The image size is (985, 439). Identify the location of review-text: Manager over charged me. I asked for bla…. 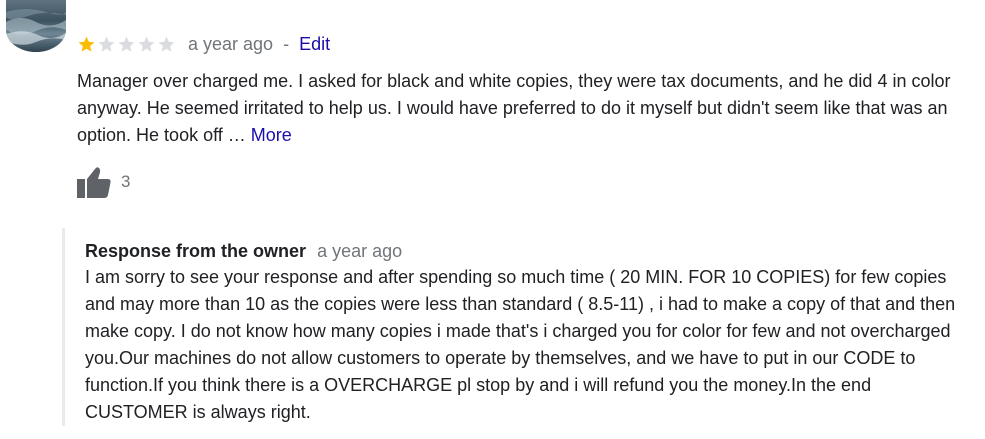
(514, 108).